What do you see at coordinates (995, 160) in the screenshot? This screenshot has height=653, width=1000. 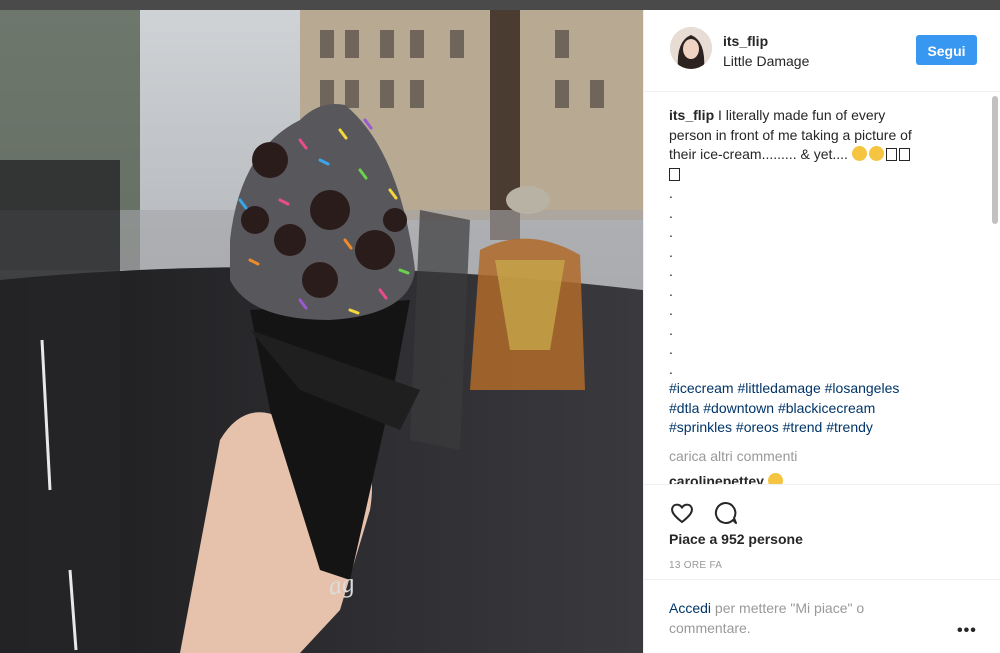 I see `comments-scrollbar` at bounding box center [995, 160].